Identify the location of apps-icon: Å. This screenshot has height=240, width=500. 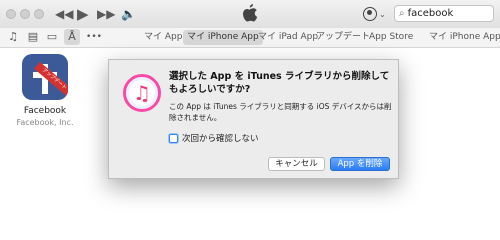
(72, 37).